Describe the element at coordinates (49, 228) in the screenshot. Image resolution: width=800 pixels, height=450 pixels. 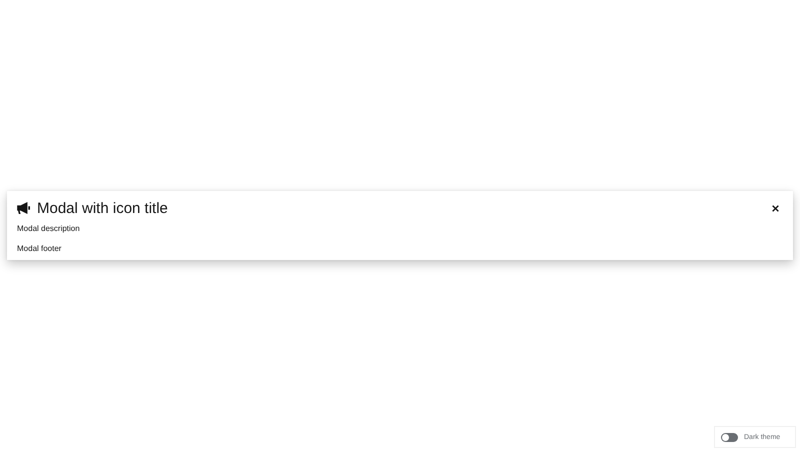
I see `modal-description: Modal description` at that location.